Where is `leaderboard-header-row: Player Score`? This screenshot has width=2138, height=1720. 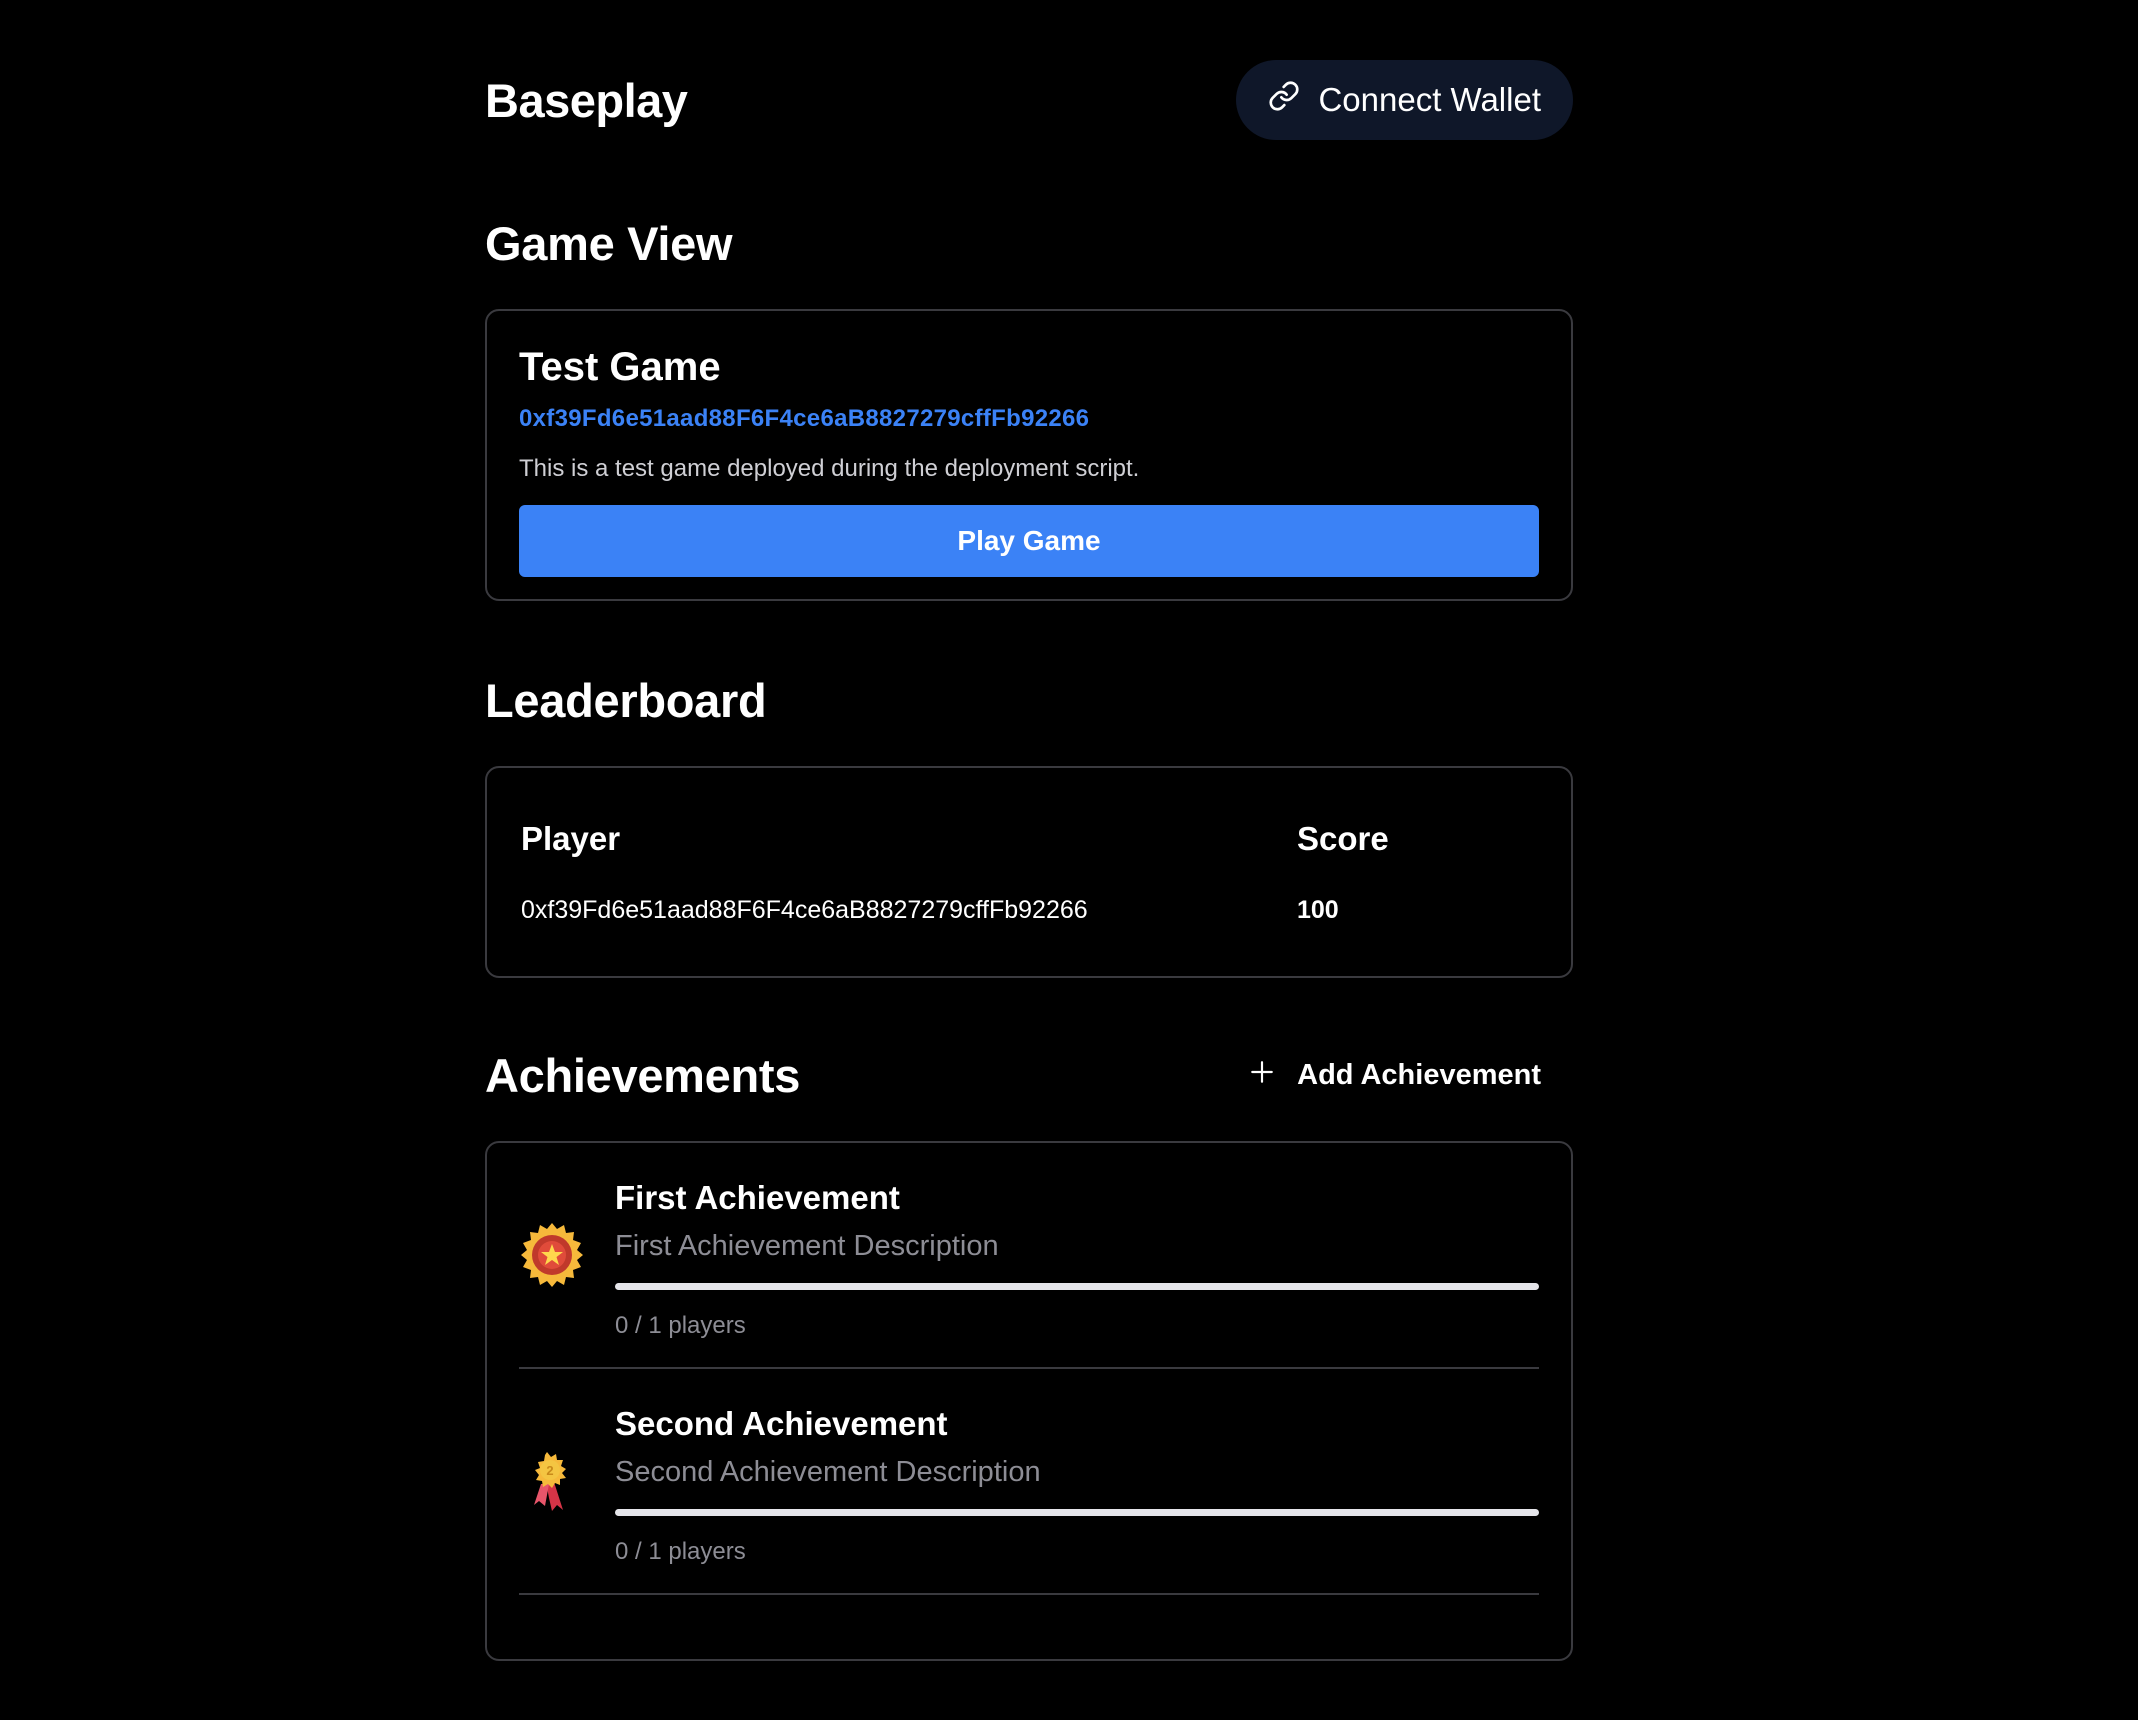
leaderboard-header-row: Player Score is located at coordinates (1029, 839).